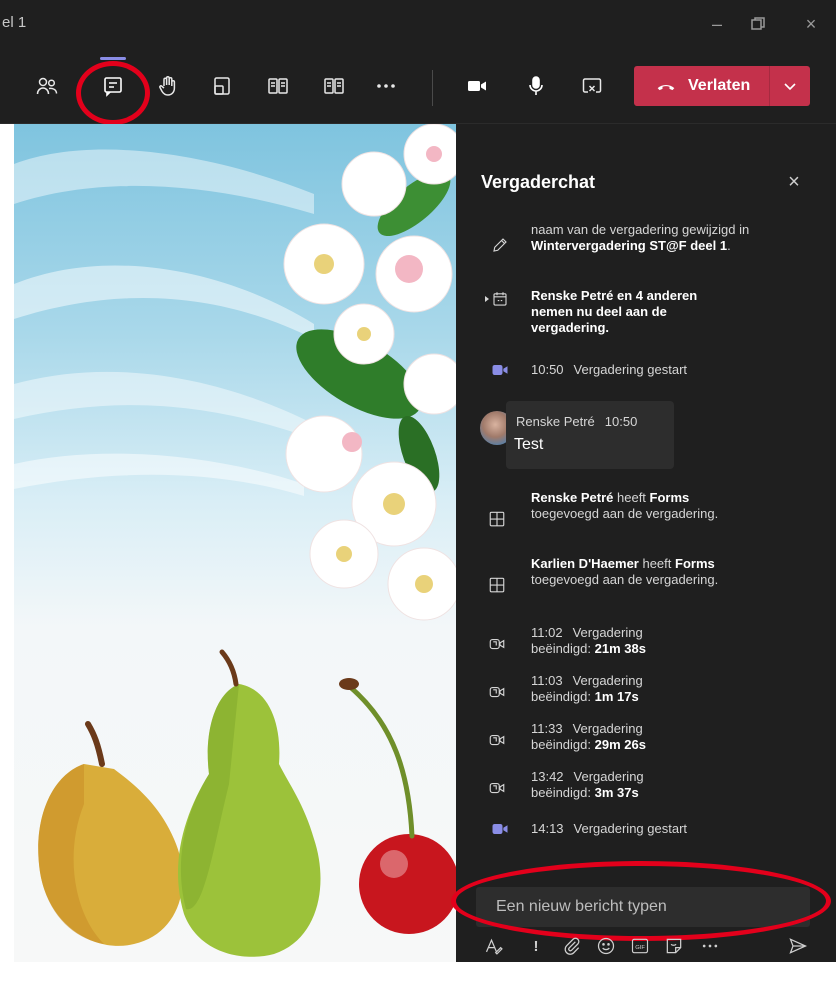 The height and width of the screenshot is (981, 836). What do you see at coordinates (14, 22) in the screenshot?
I see `window-title: el 1` at bounding box center [14, 22].